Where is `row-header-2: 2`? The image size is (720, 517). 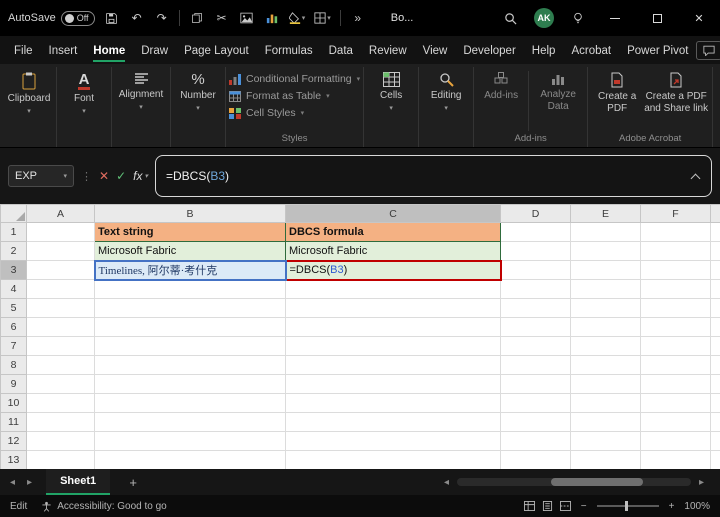 row-header-2: 2 is located at coordinates (13, 251).